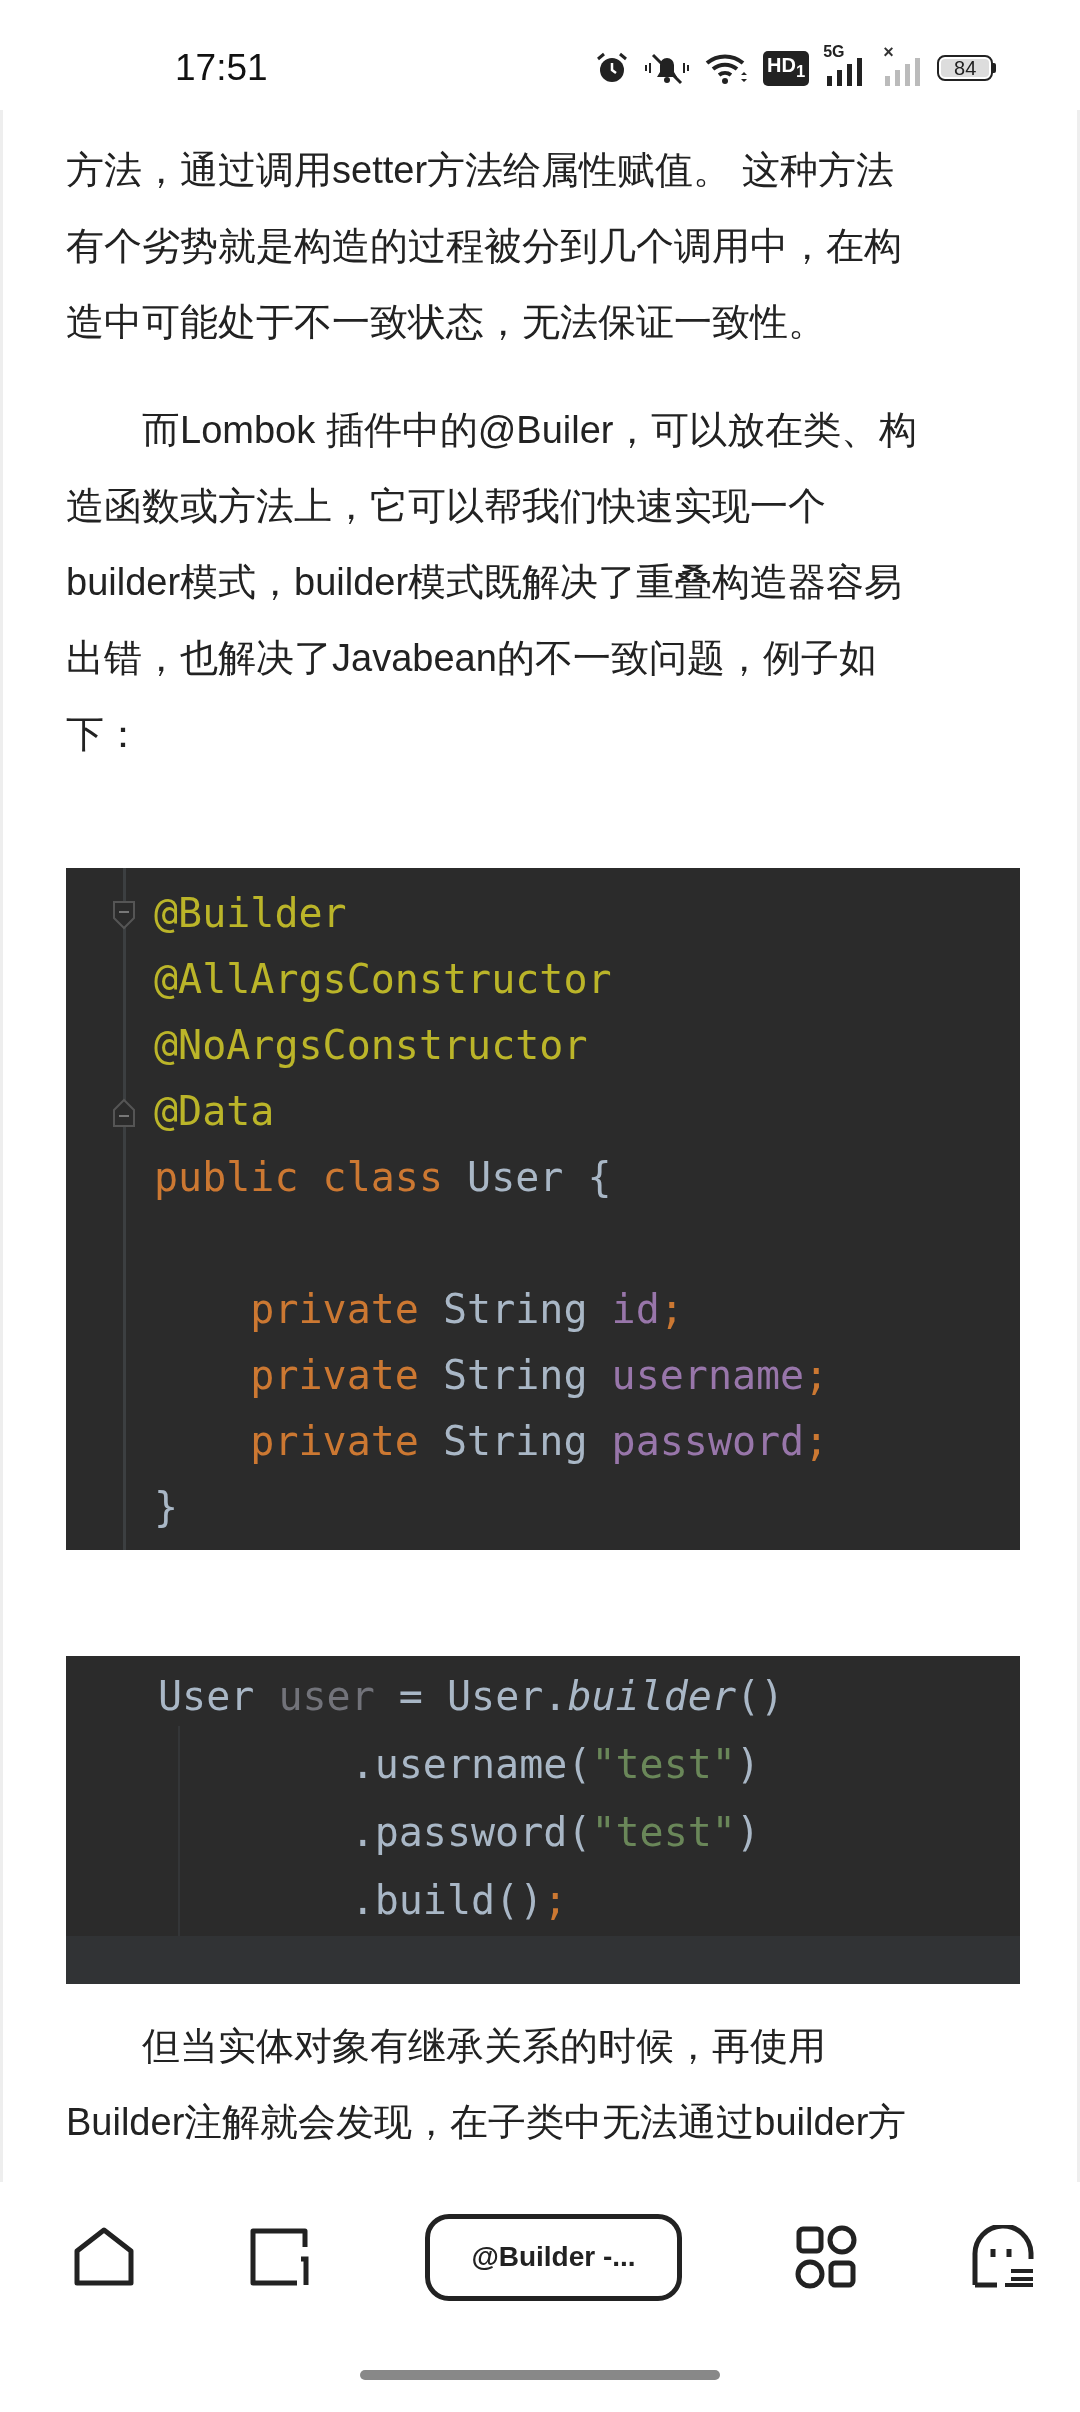  What do you see at coordinates (826, 2257) in the screenshot?
I see `apps-grid-icon` at bounding box center [826, 2257].